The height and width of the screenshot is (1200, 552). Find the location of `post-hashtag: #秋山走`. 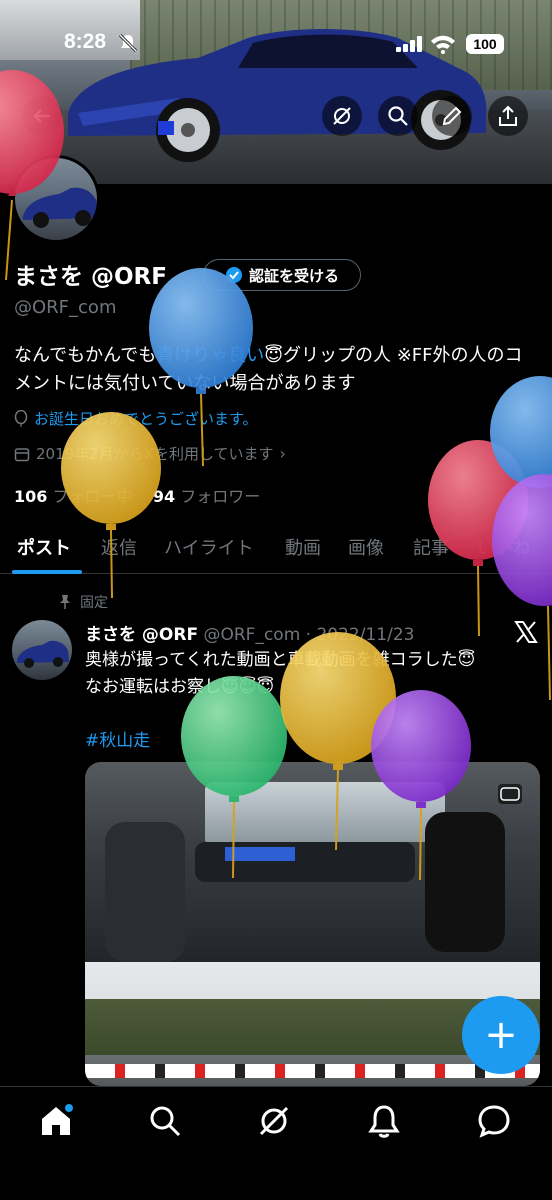

post-hashtag: #秋山走 is located at coordinates (117, 738).